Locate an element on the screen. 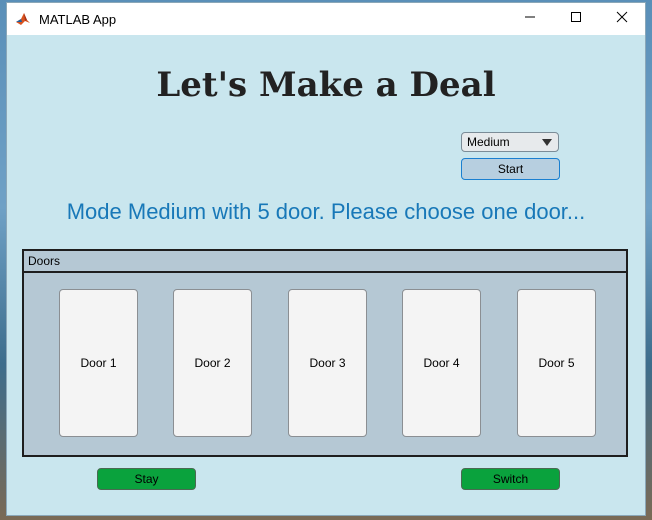 The image size is (652, 520). door-5-button: Door 5 is located at coordinates (556, 363).